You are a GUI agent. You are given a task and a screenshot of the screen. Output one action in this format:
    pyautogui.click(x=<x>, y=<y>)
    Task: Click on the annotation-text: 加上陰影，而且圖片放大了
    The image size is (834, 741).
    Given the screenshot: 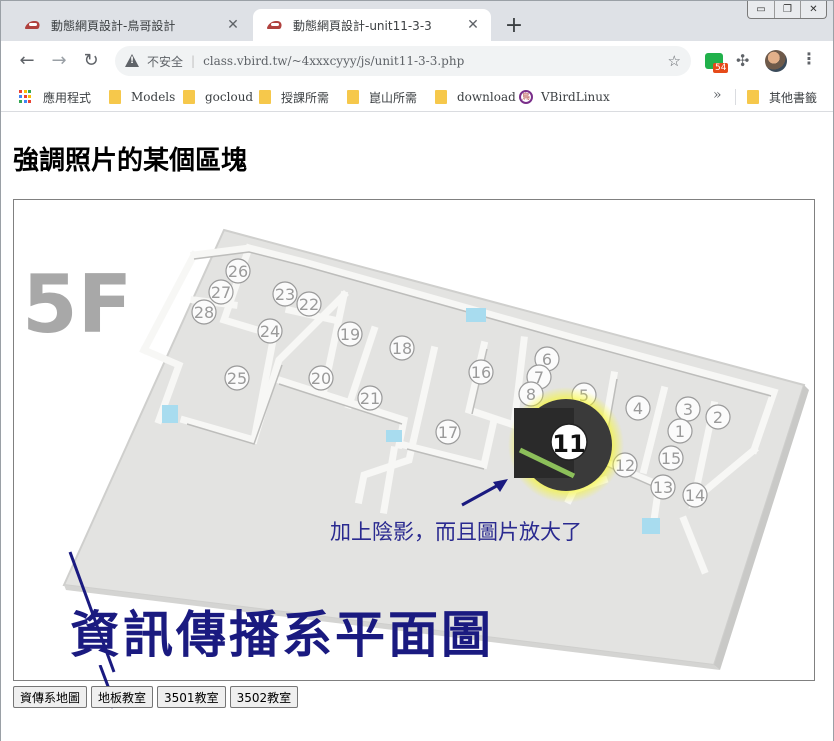 What is the action you would take?
    pyautogui.click(x=456, y=532)
    